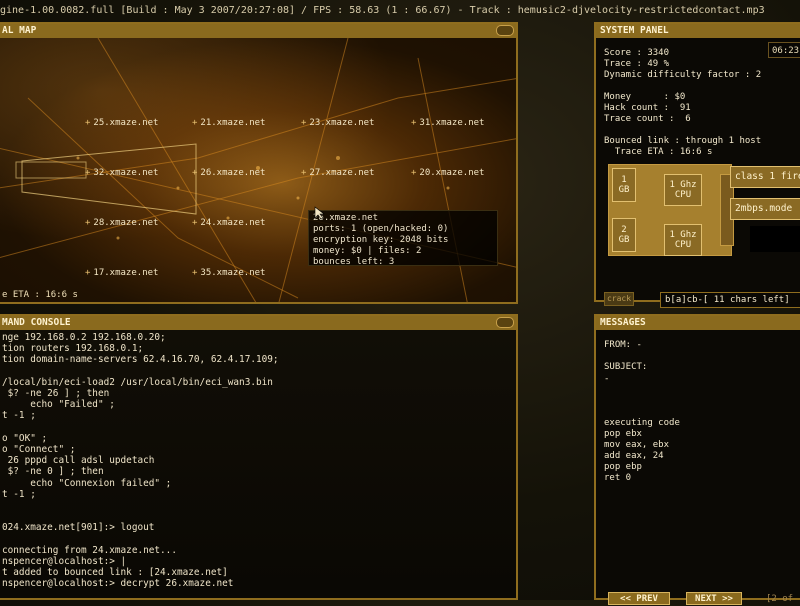  I want to click on bounced-link-label: Bounced link : through 1 host, so click(683, 141).